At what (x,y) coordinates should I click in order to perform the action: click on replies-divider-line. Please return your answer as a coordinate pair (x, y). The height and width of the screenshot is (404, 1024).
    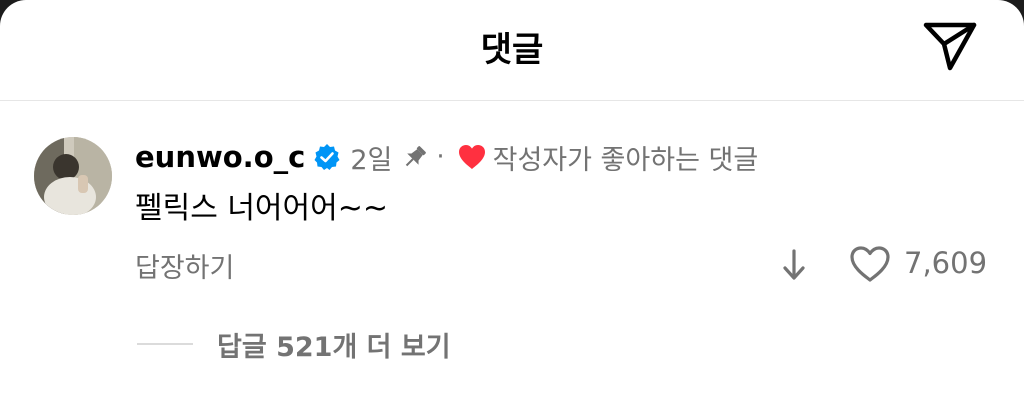
    Looking at the image, I should click on (165, 344).